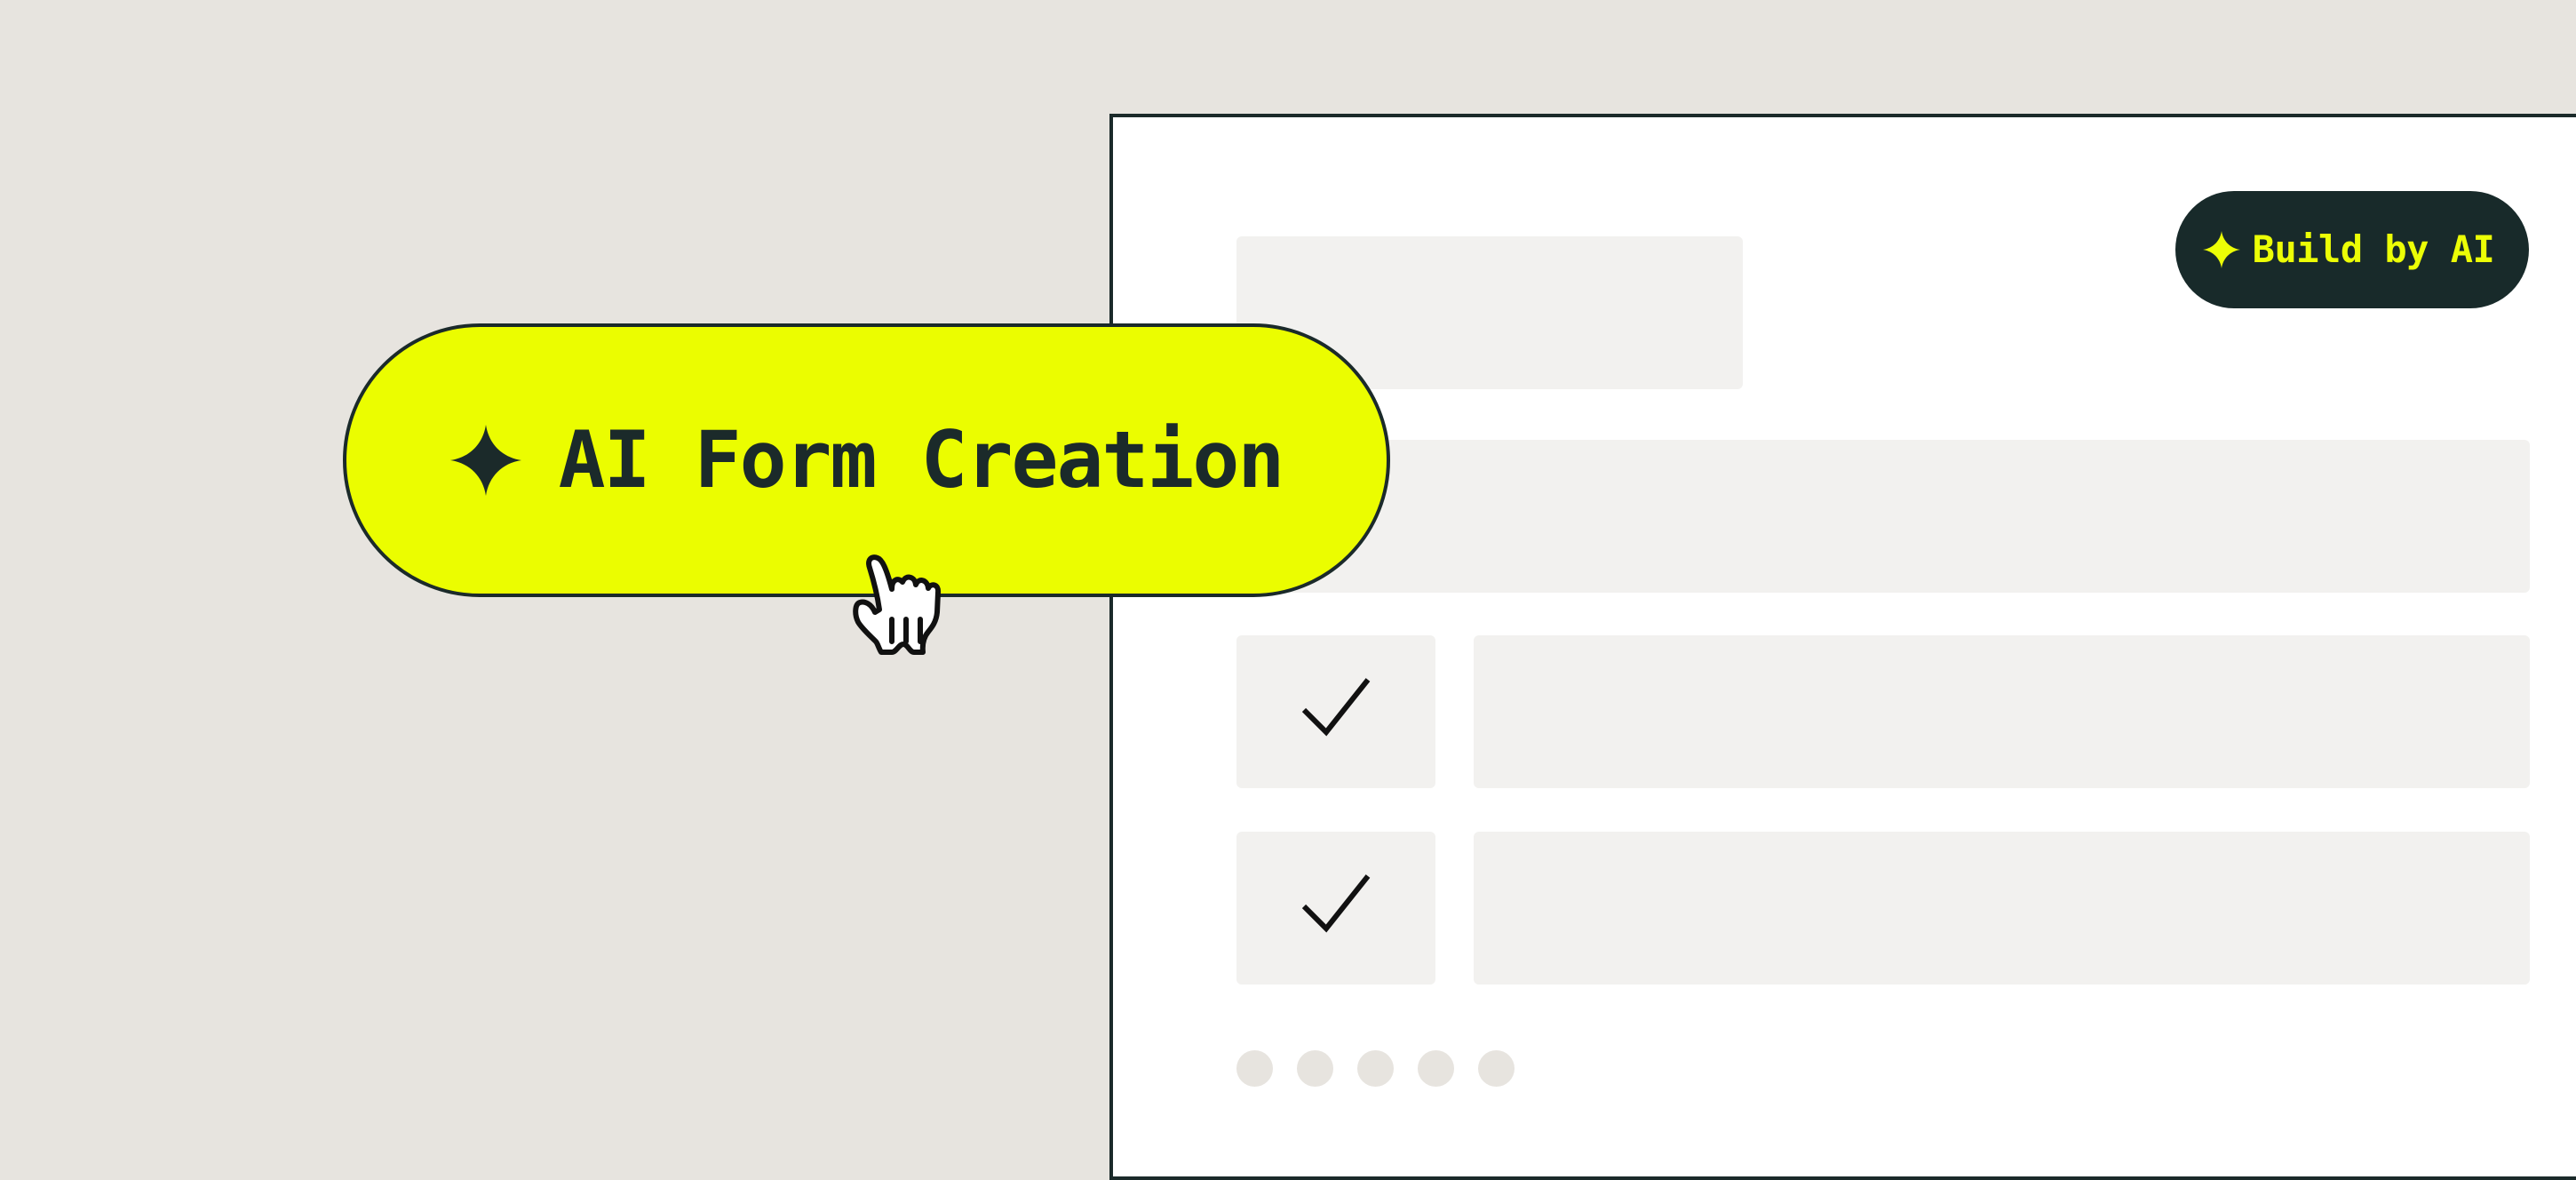  What do you see at coordinates (897, 604) in the screenshot?
I see `hand-pointer-icon` at bounding box center [897, 604].